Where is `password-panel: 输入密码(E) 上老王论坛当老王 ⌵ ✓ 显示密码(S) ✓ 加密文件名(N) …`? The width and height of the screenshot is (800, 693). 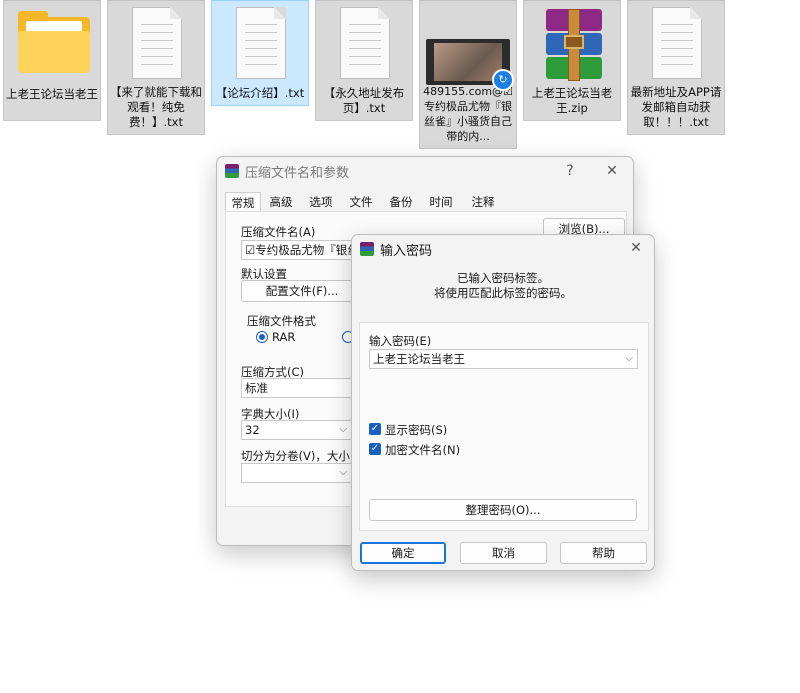 password-panel: 输入密码(E) 上老王论坛当老王 ⌵ ✓ 显示密码(S) ✓ 加密文件名(N) … is located at coordinates (504, 426).